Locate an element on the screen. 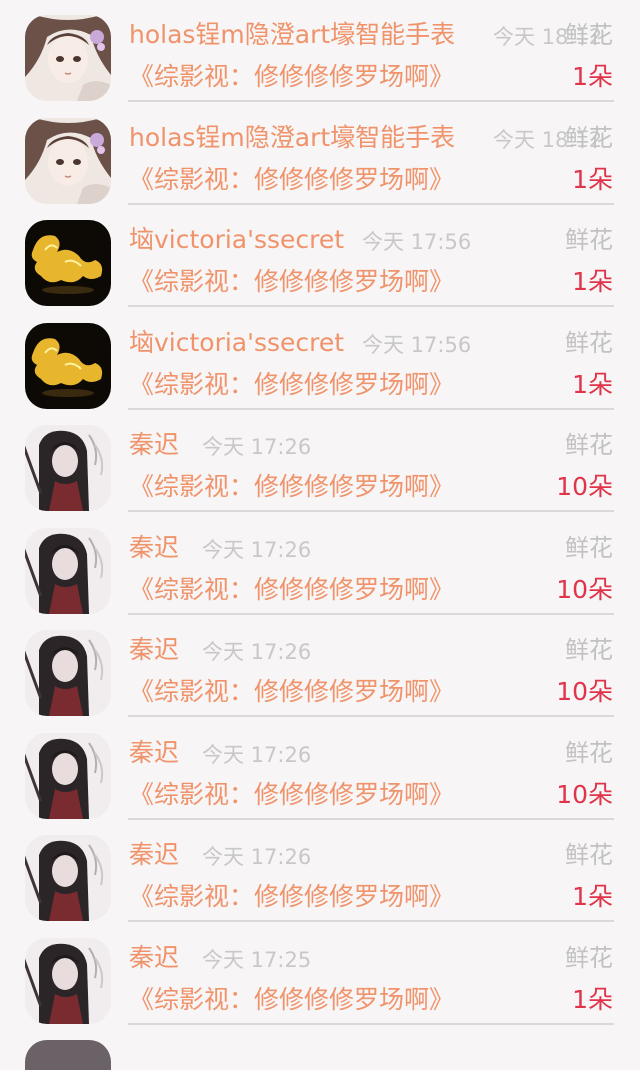 This screenshot has width=640, height=1070. divider is located at coordinates (371, 1023).